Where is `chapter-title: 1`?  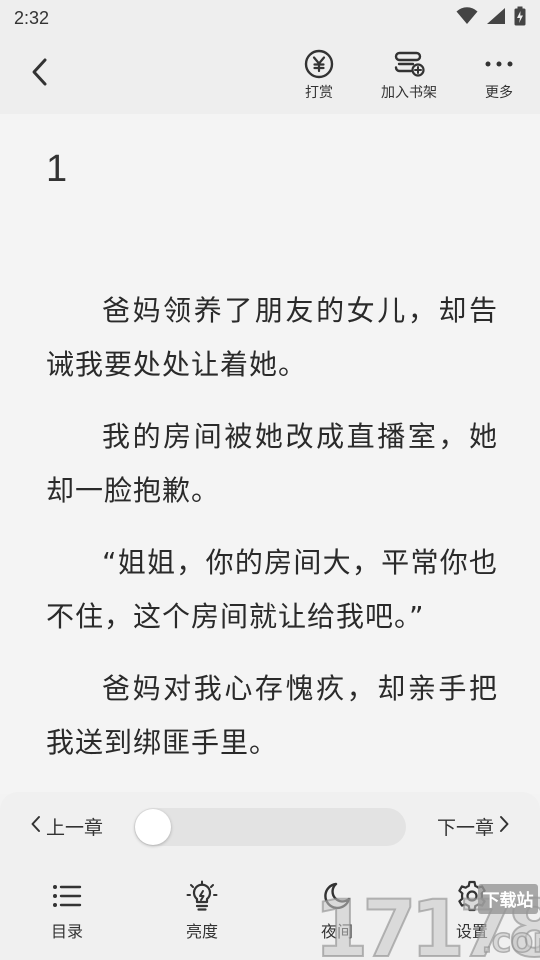
chapter-title: 1 is located at coordinates (57, 169).